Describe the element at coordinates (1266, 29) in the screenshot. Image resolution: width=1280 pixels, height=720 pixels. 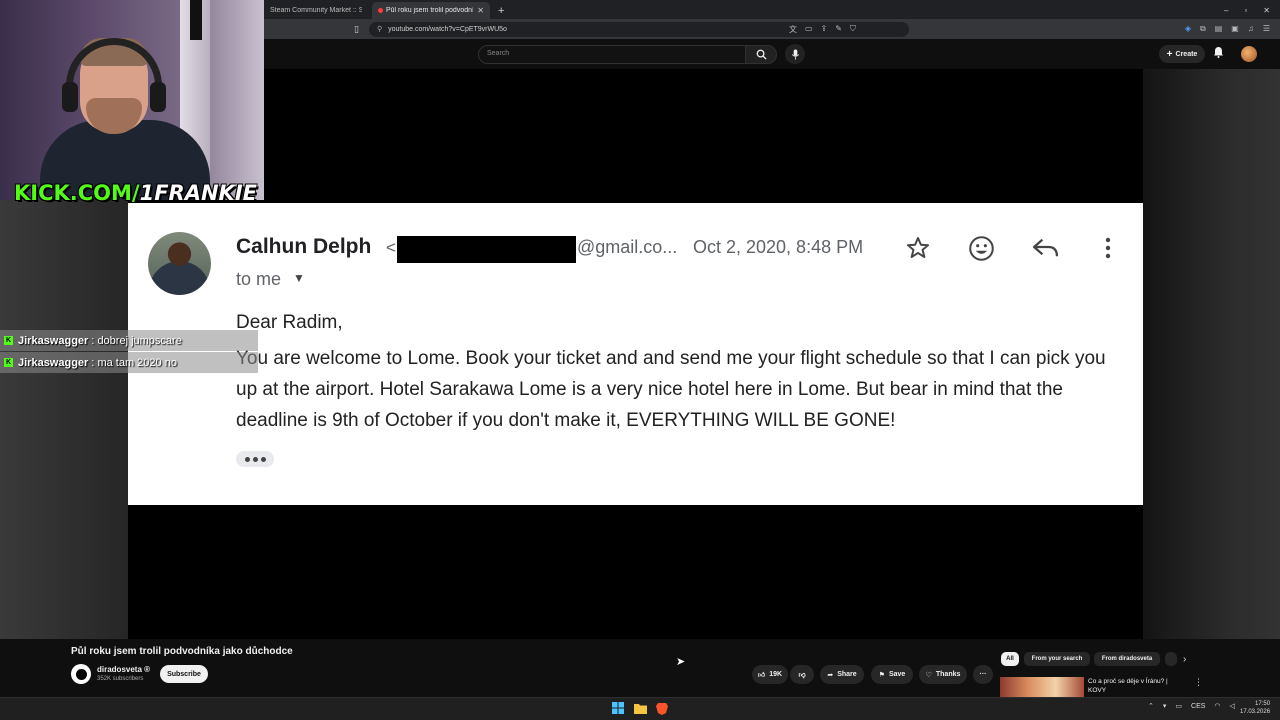
I see `menu-icon: ☰` at that location.